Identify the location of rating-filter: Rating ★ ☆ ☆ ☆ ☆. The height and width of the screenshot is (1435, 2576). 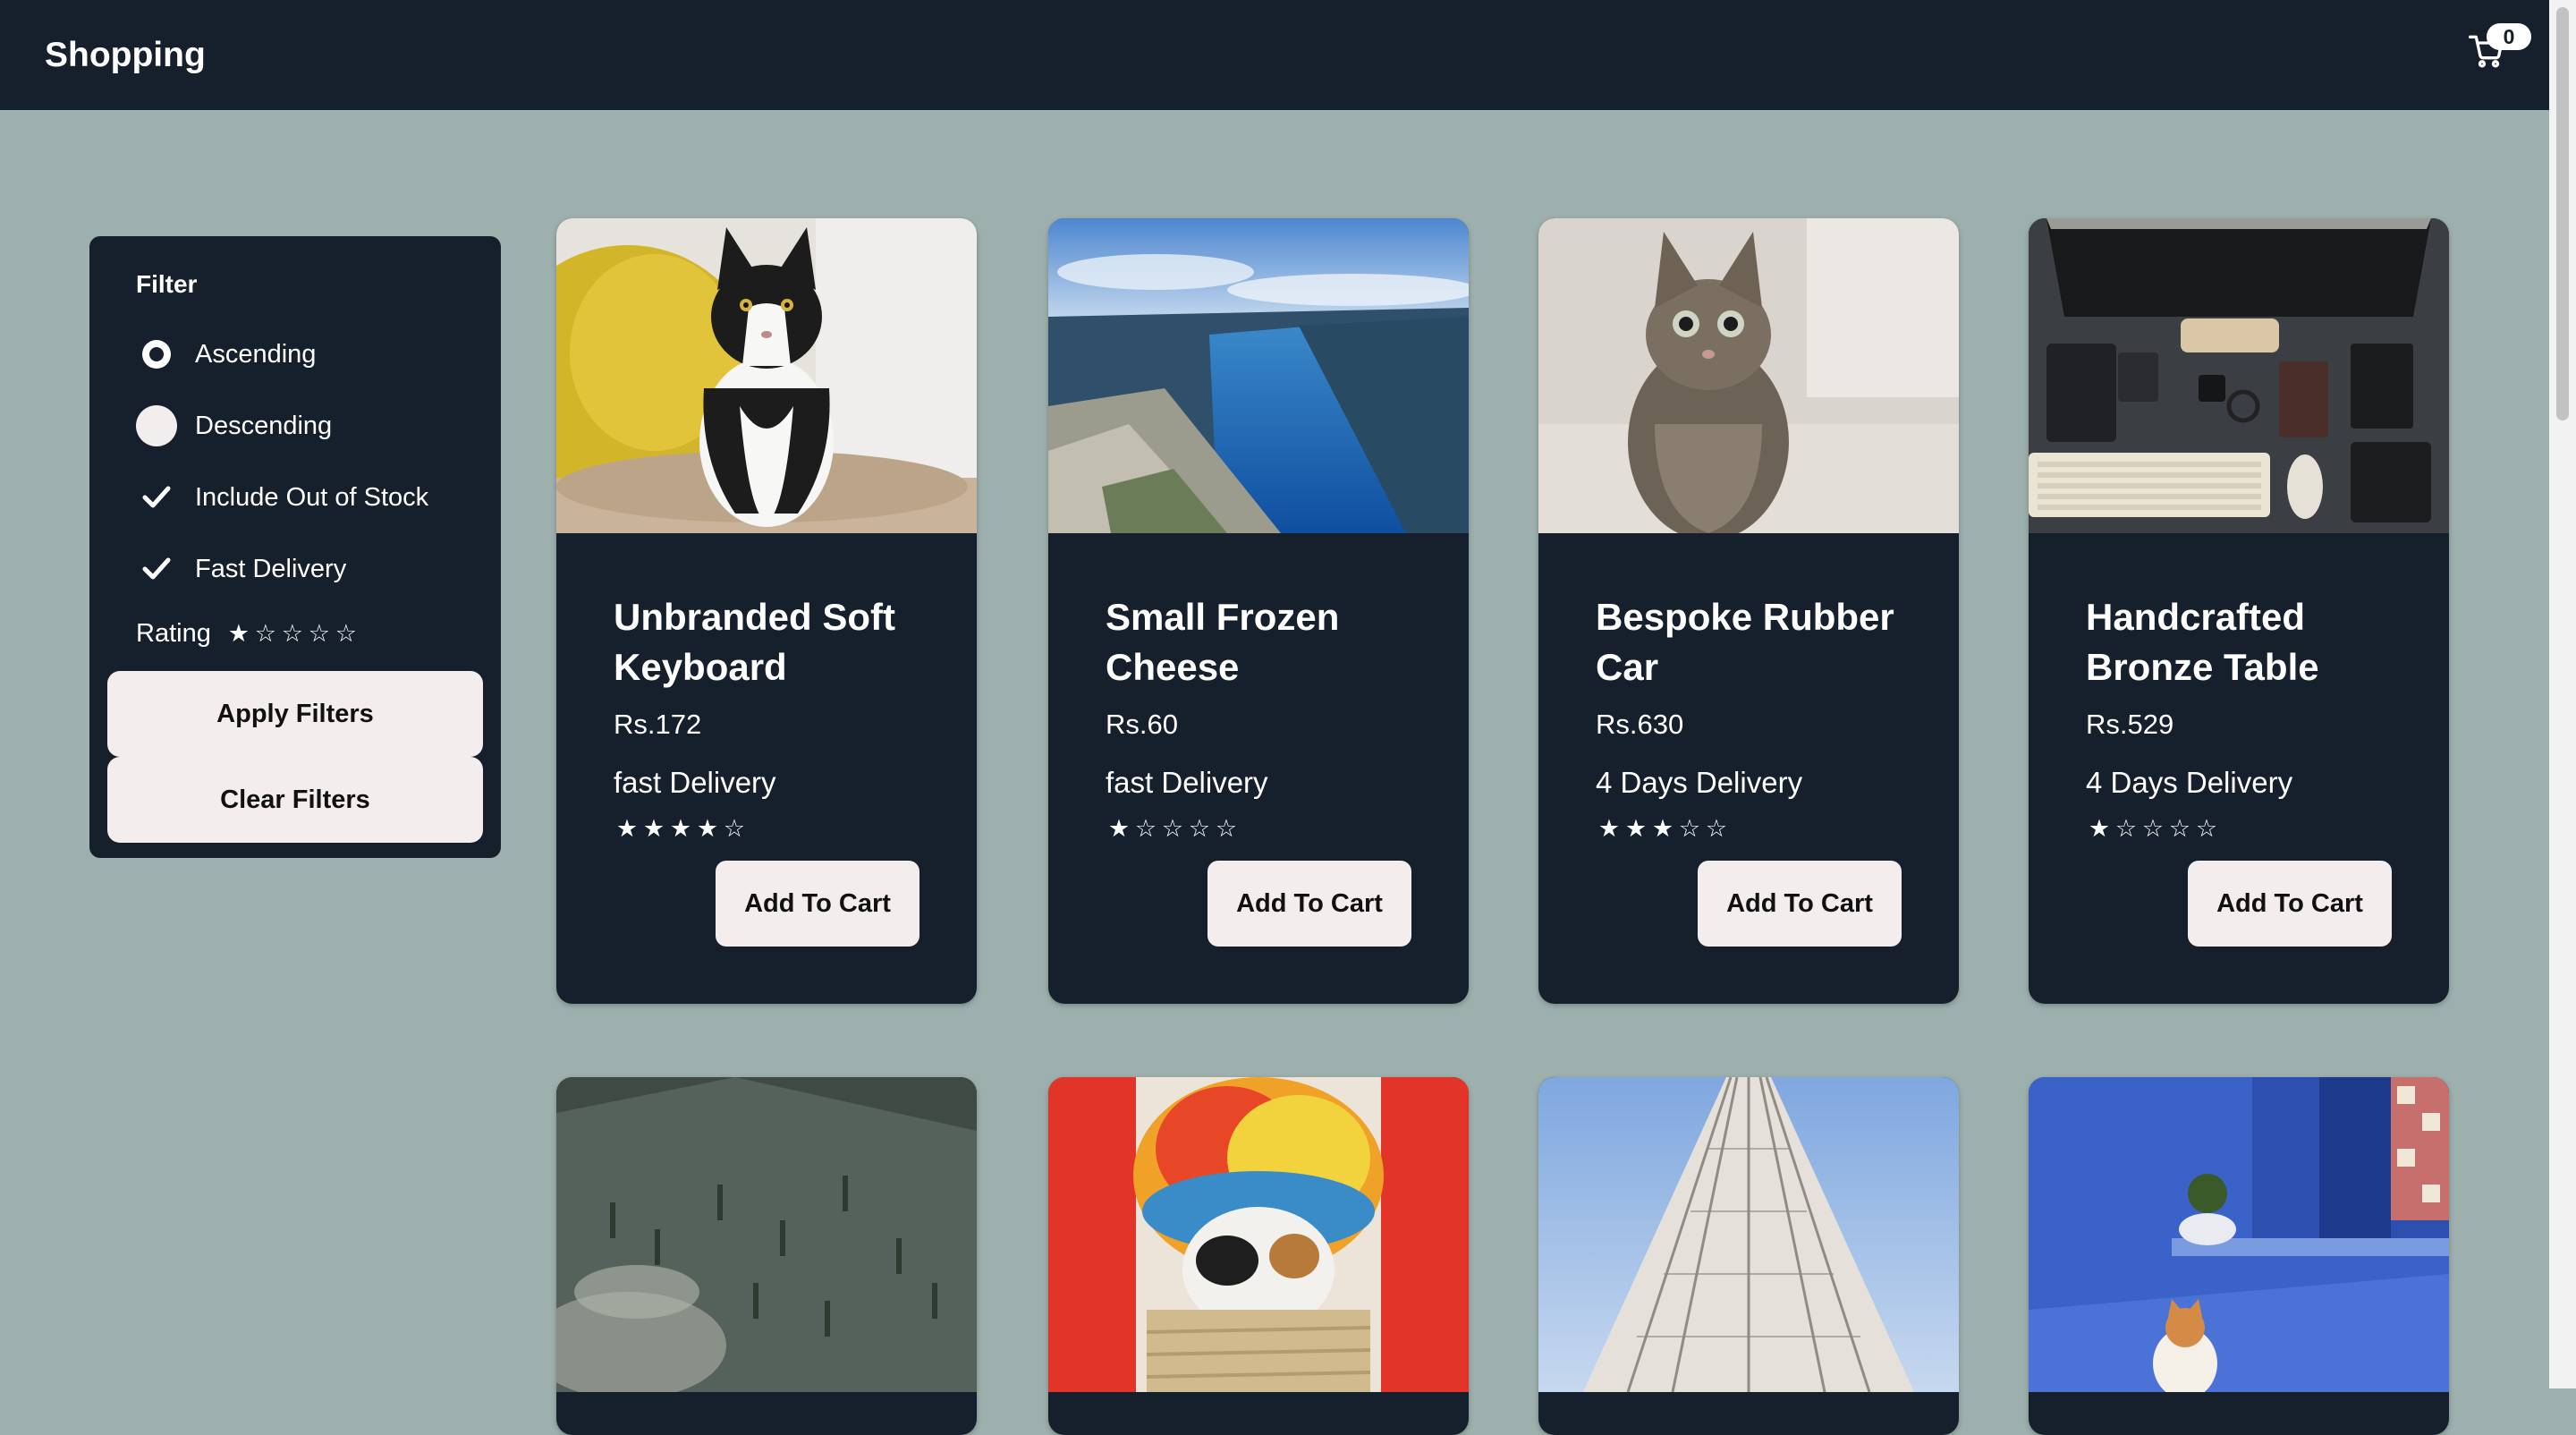
(248, 634).